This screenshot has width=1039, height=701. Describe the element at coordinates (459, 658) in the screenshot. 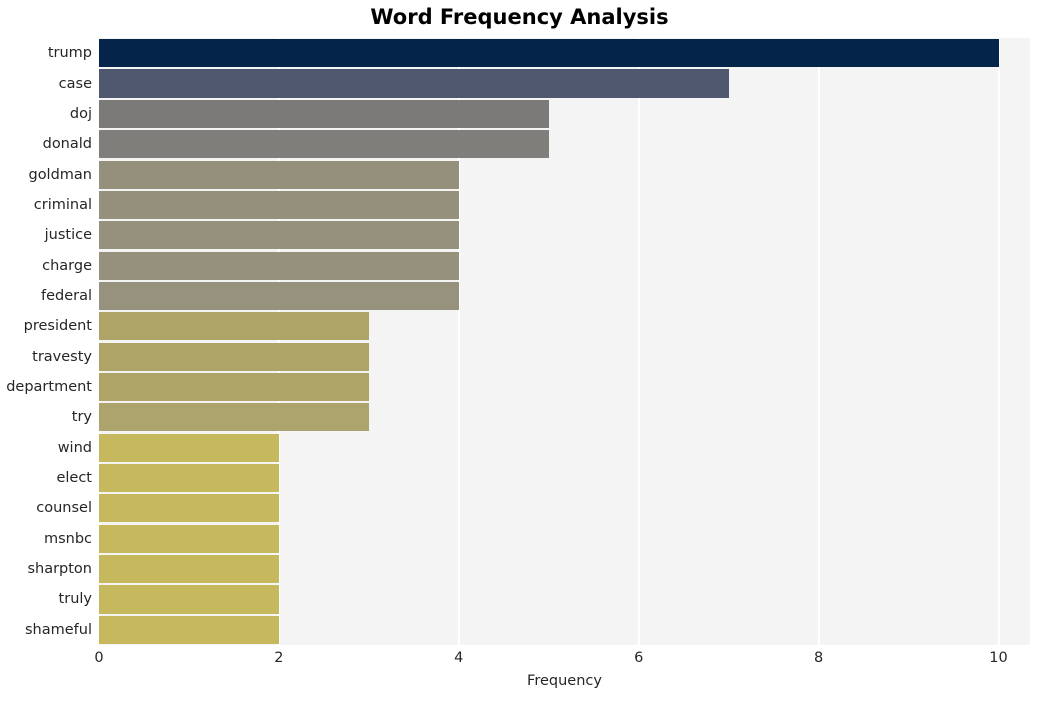

I see `x-tick-label-4: 4` at that location.